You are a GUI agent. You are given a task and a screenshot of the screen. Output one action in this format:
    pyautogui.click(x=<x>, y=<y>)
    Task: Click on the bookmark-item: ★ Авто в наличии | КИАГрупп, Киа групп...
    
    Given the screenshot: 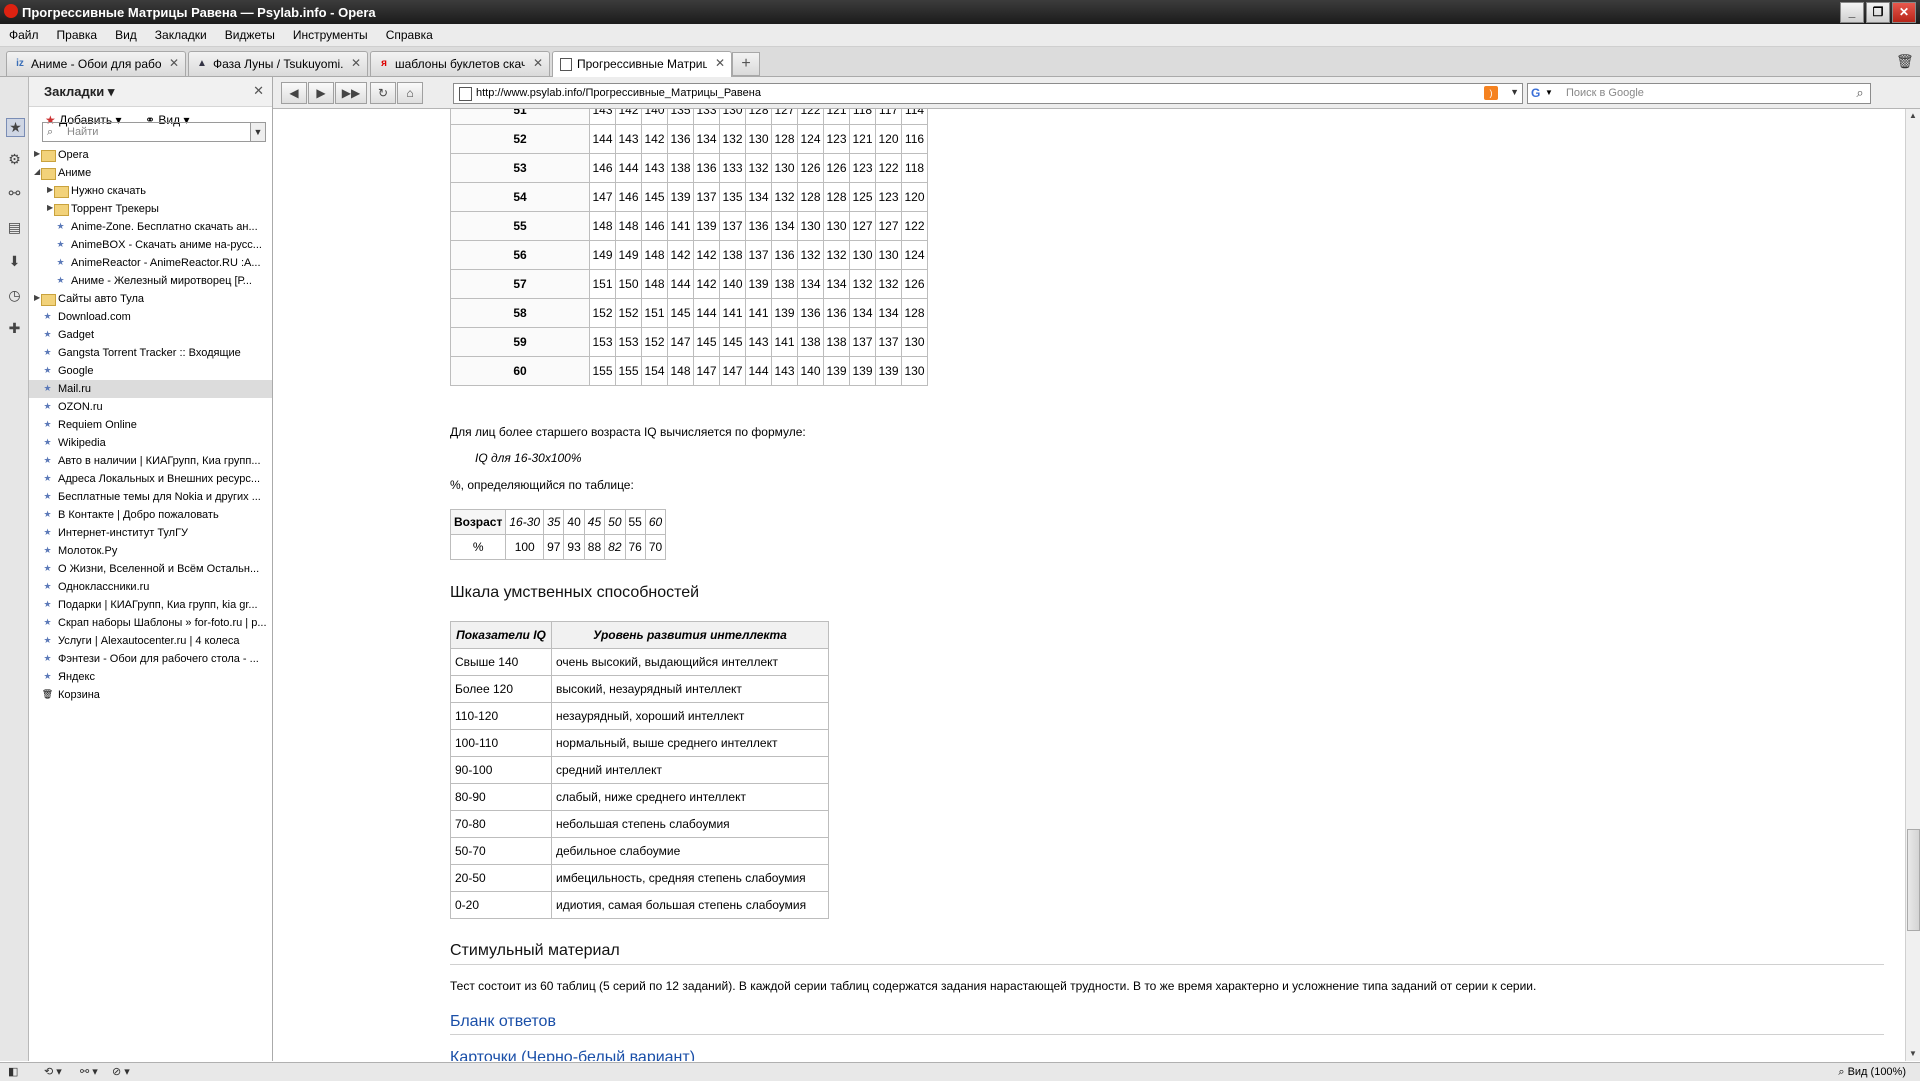 What is the action you would take?
    pyautogui.click(x=150, y=461)
    